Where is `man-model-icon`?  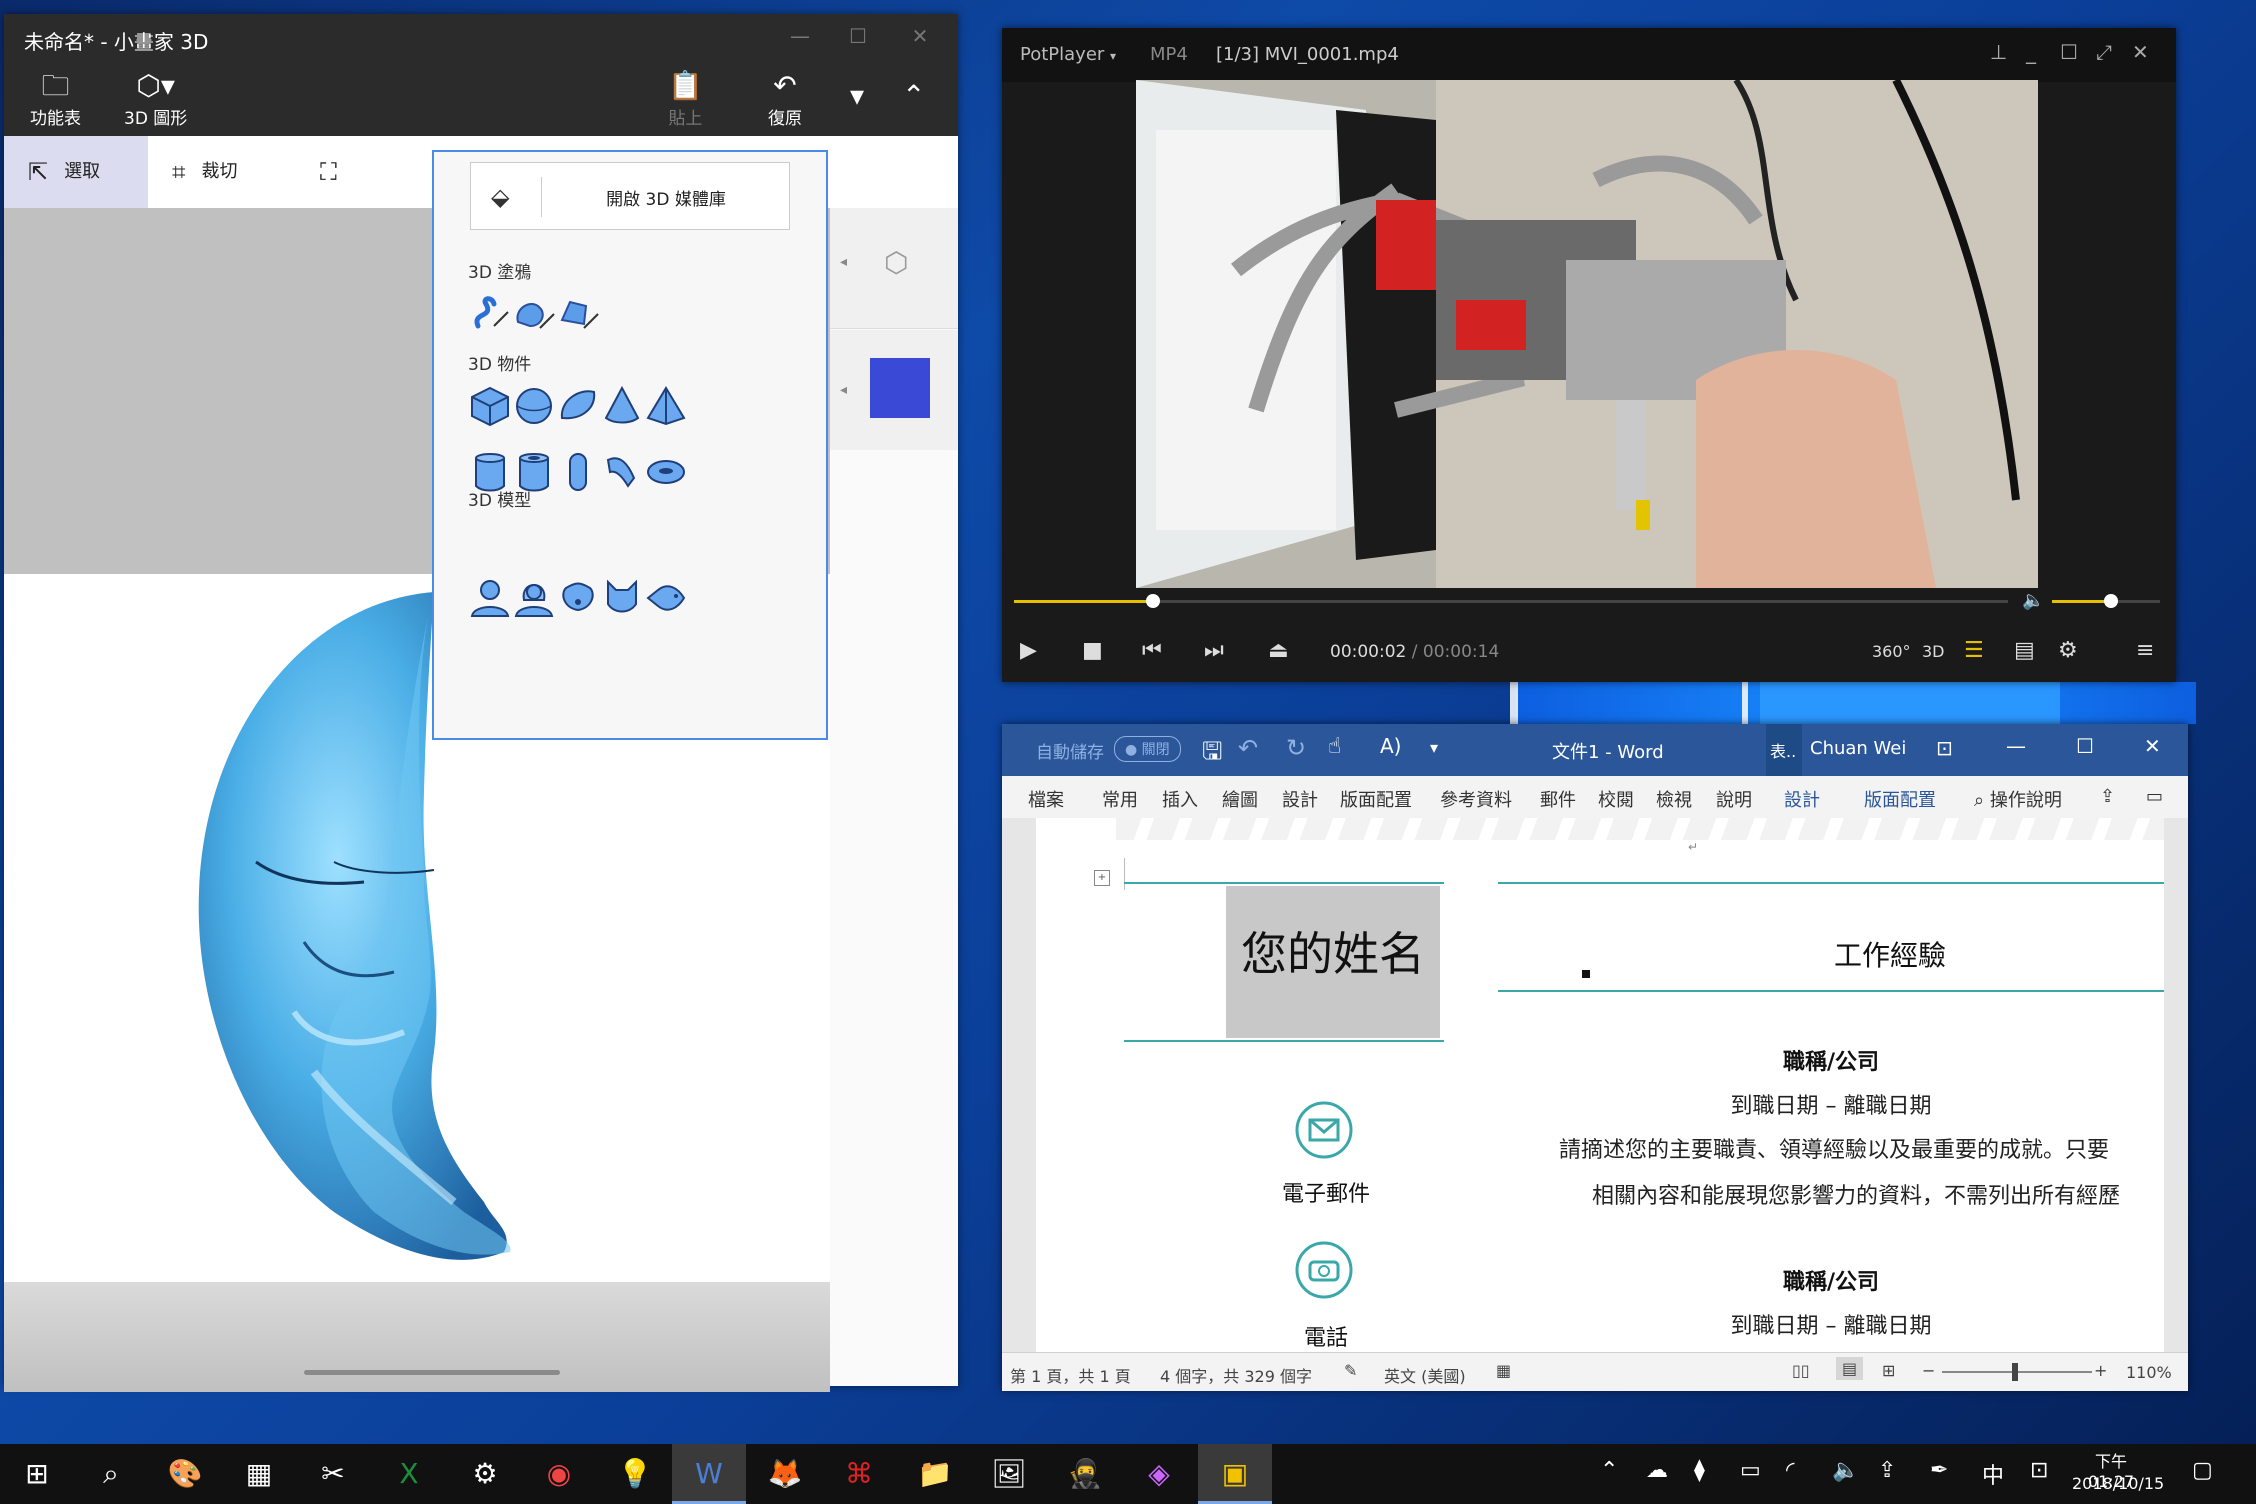 man-model-icon is located at coordinates (490, 598).